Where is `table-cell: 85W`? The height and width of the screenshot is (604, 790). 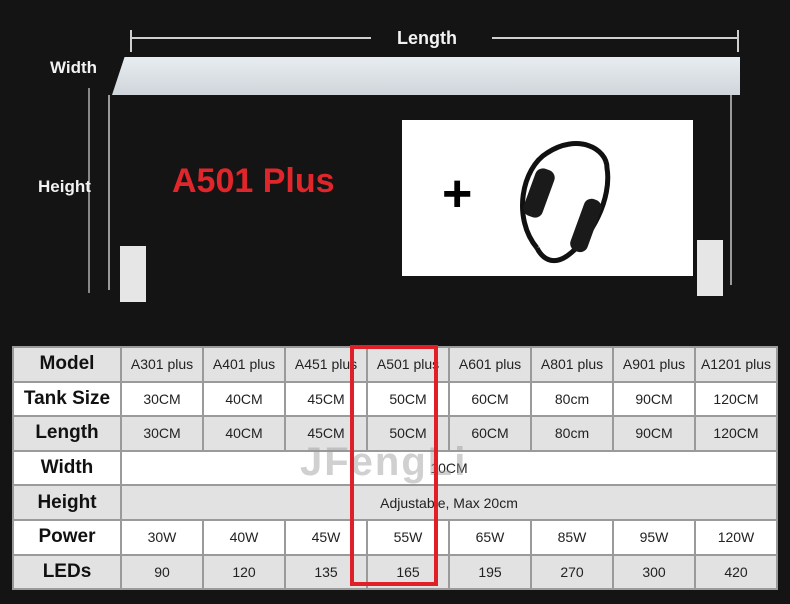 table-cell: 85W is located at coordinates (572, 537).